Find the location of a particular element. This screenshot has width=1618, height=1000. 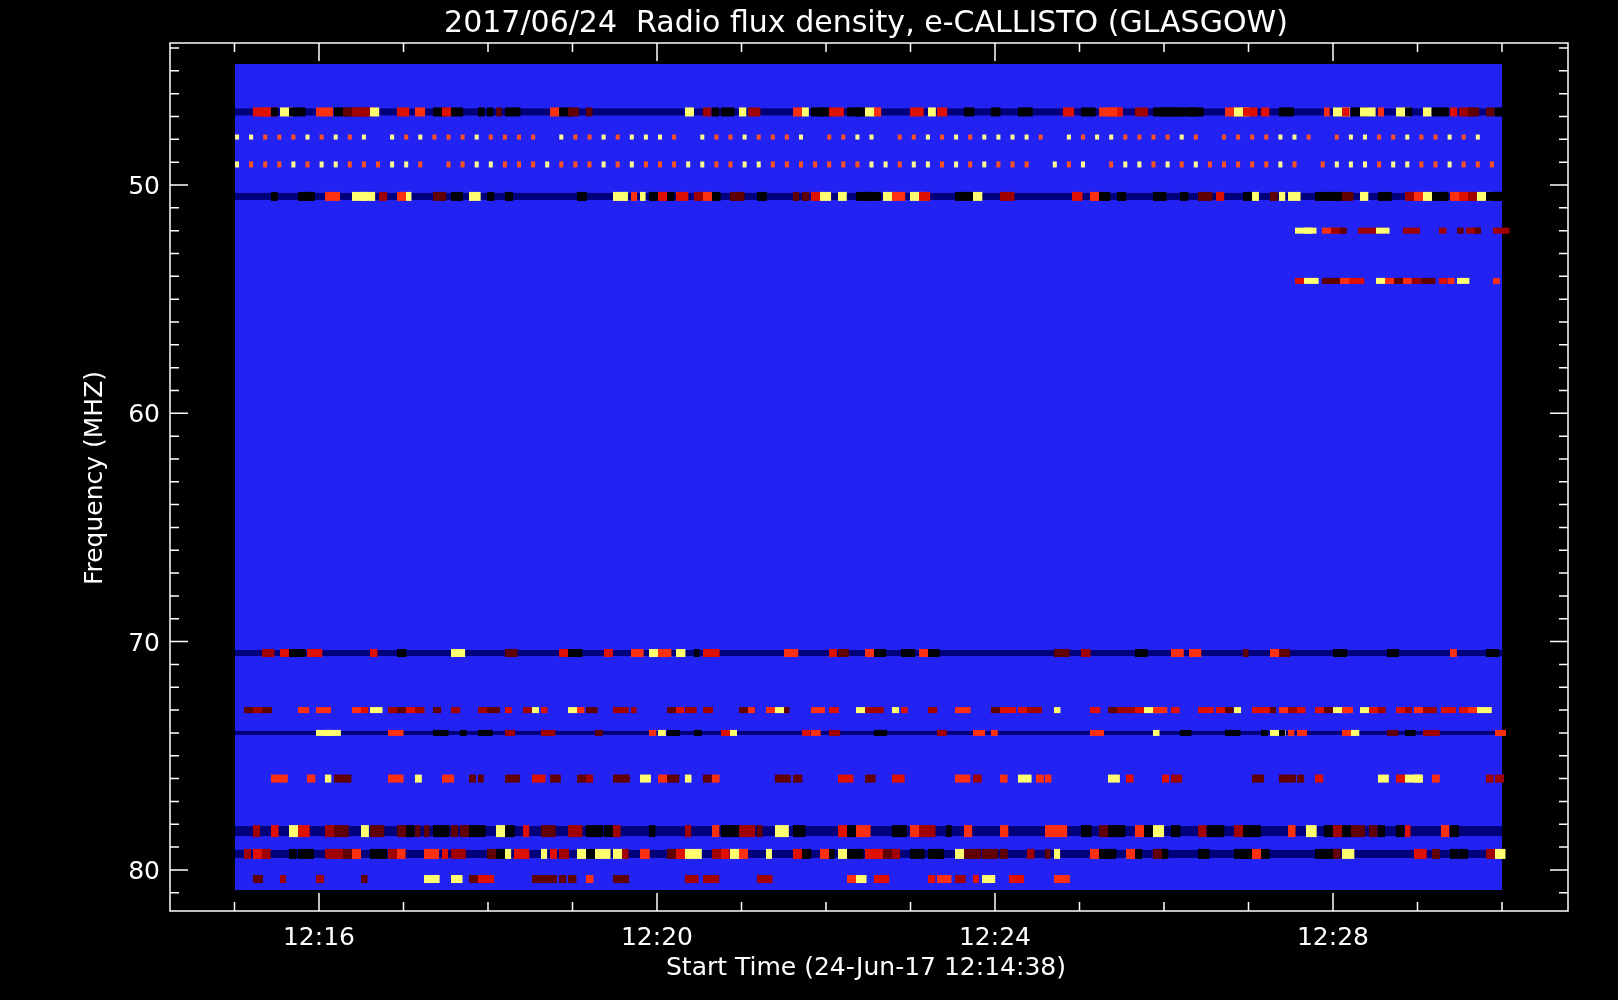

y-tick-label: 70 is located at coordinates (144, 642).